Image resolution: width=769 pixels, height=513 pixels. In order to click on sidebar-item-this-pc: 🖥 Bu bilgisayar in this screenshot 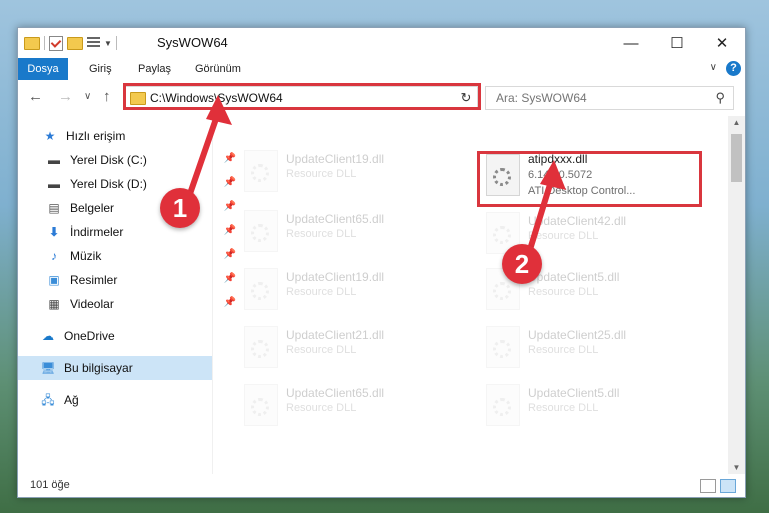, I will do `click(115, 368)`.